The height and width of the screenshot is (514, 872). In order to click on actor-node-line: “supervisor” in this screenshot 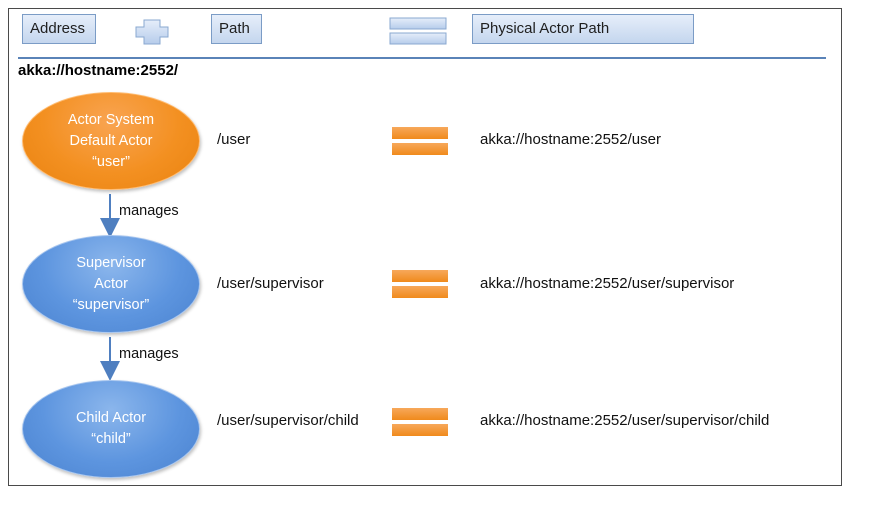, I will do `click(111, 304)`.